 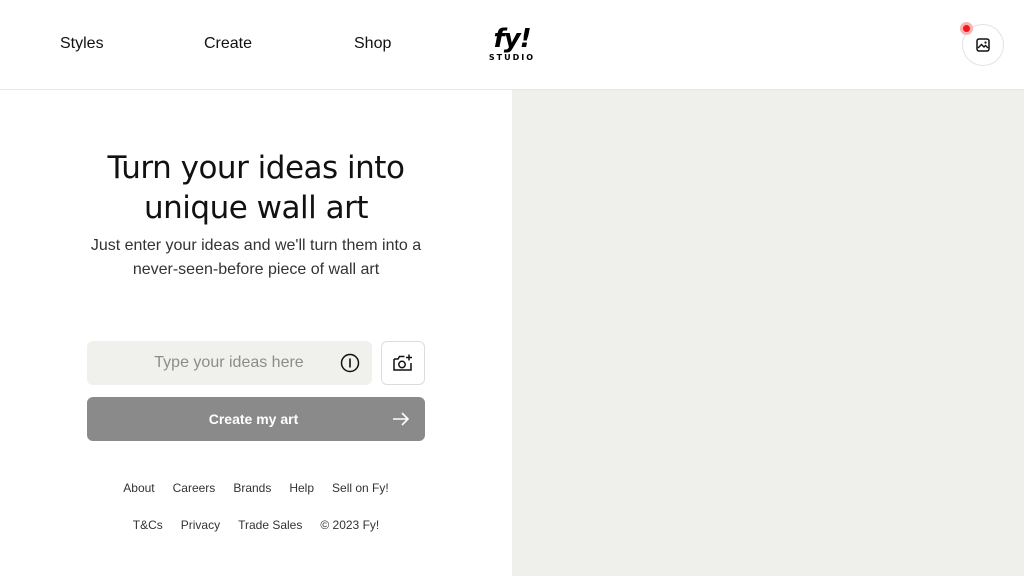 I want to click on nav-styles-link: Styles, so click(x=82, y=44).